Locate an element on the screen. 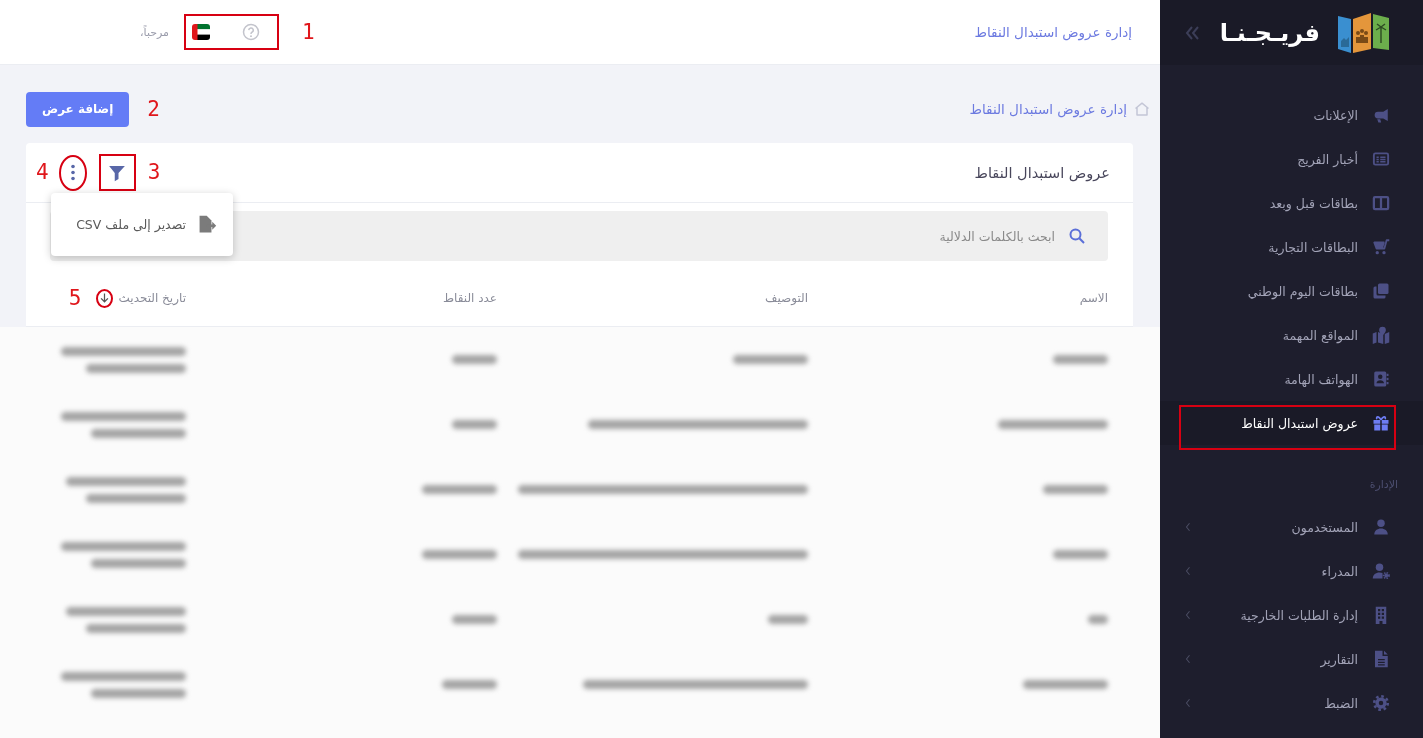  annotation-number: 2 is located at coordinates (153, 109).